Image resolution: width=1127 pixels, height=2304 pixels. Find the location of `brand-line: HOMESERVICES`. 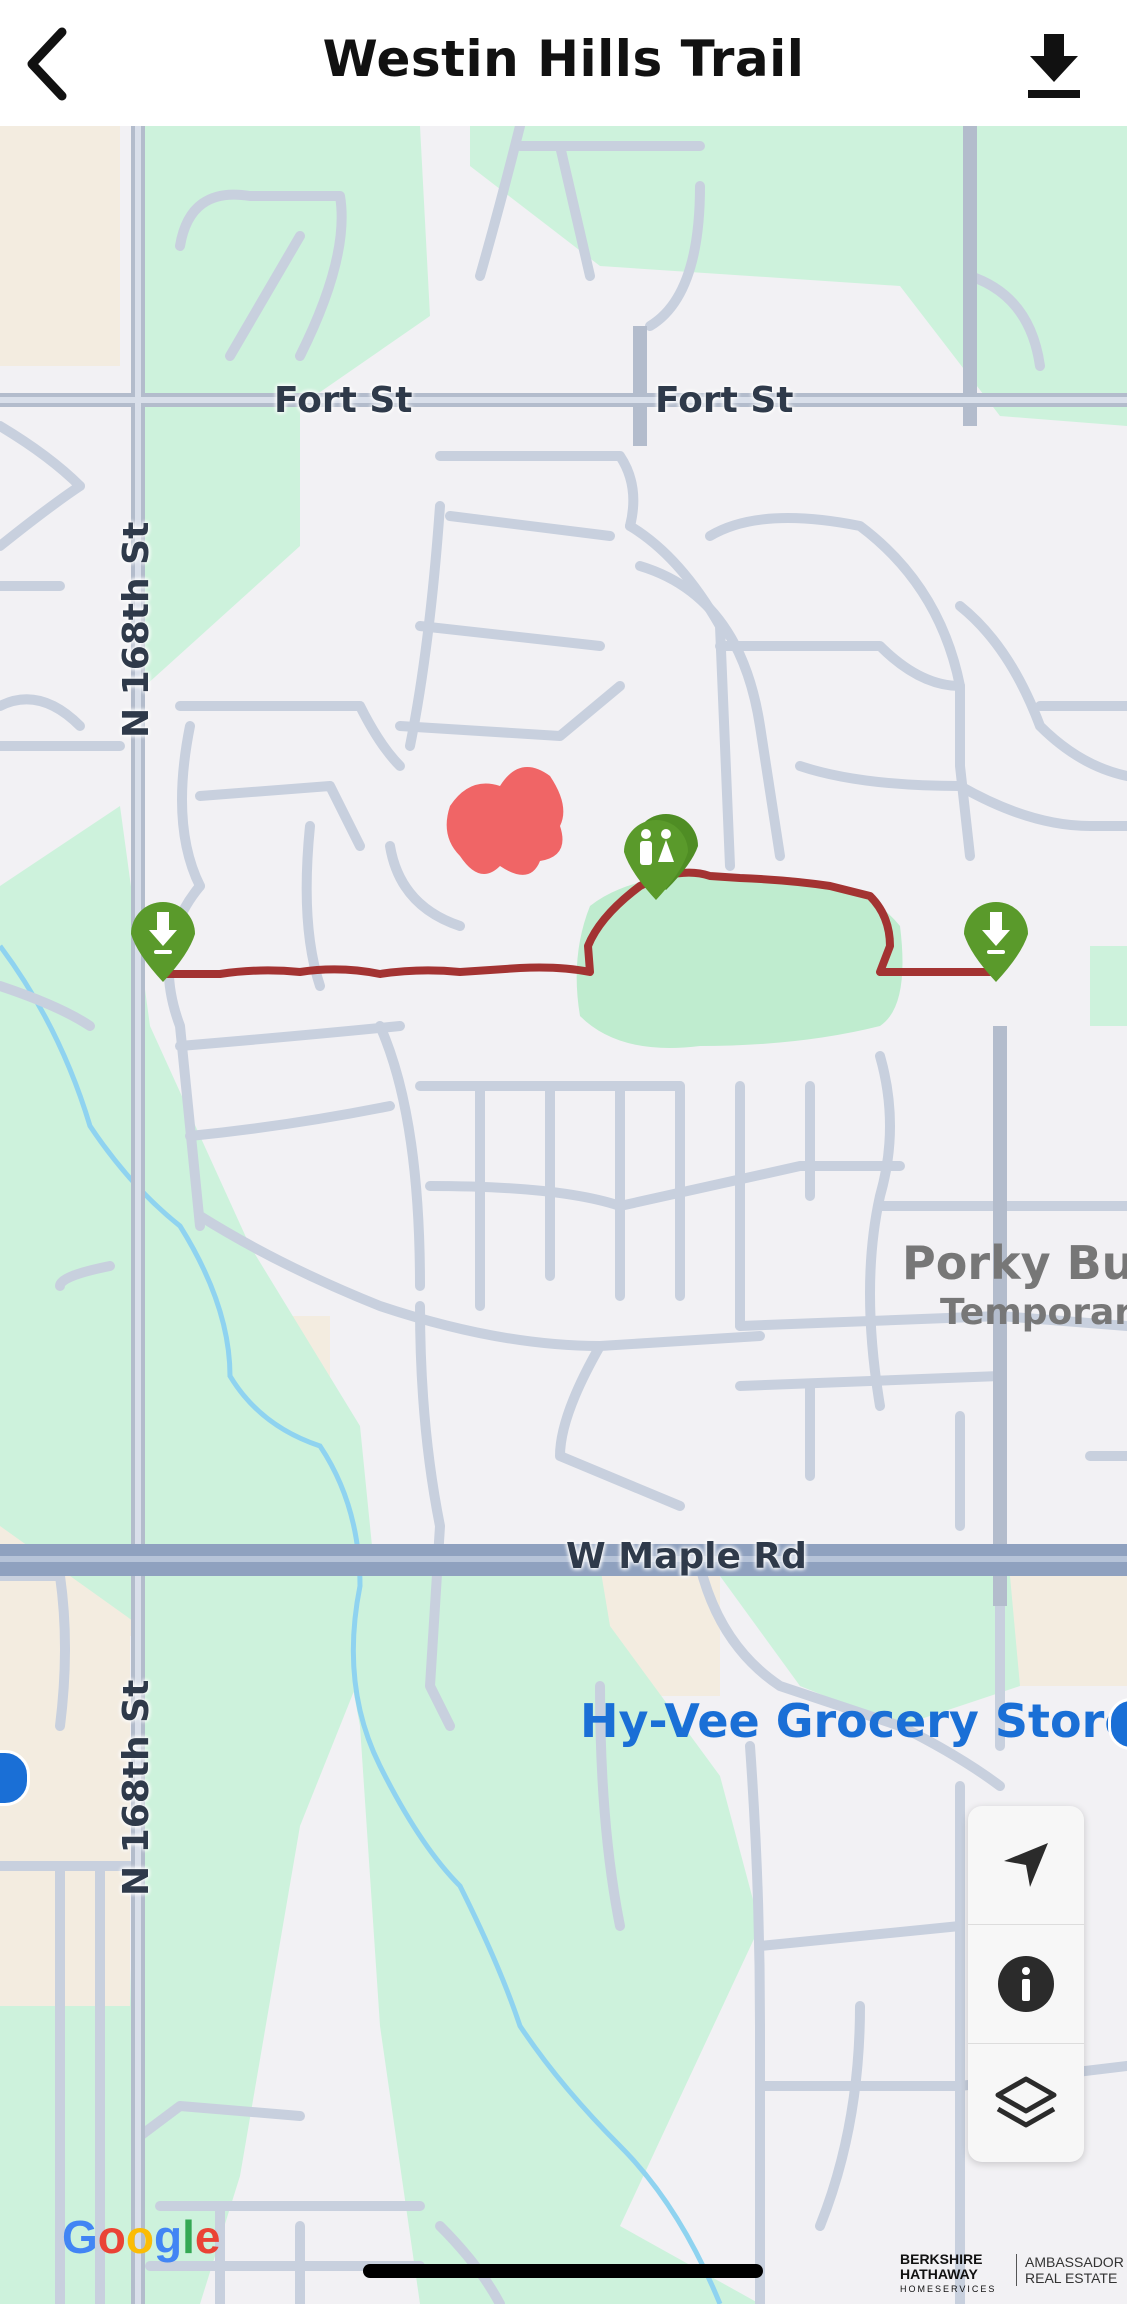

brand-line: HOMESERVICES is located at coordinates (948, 2289).